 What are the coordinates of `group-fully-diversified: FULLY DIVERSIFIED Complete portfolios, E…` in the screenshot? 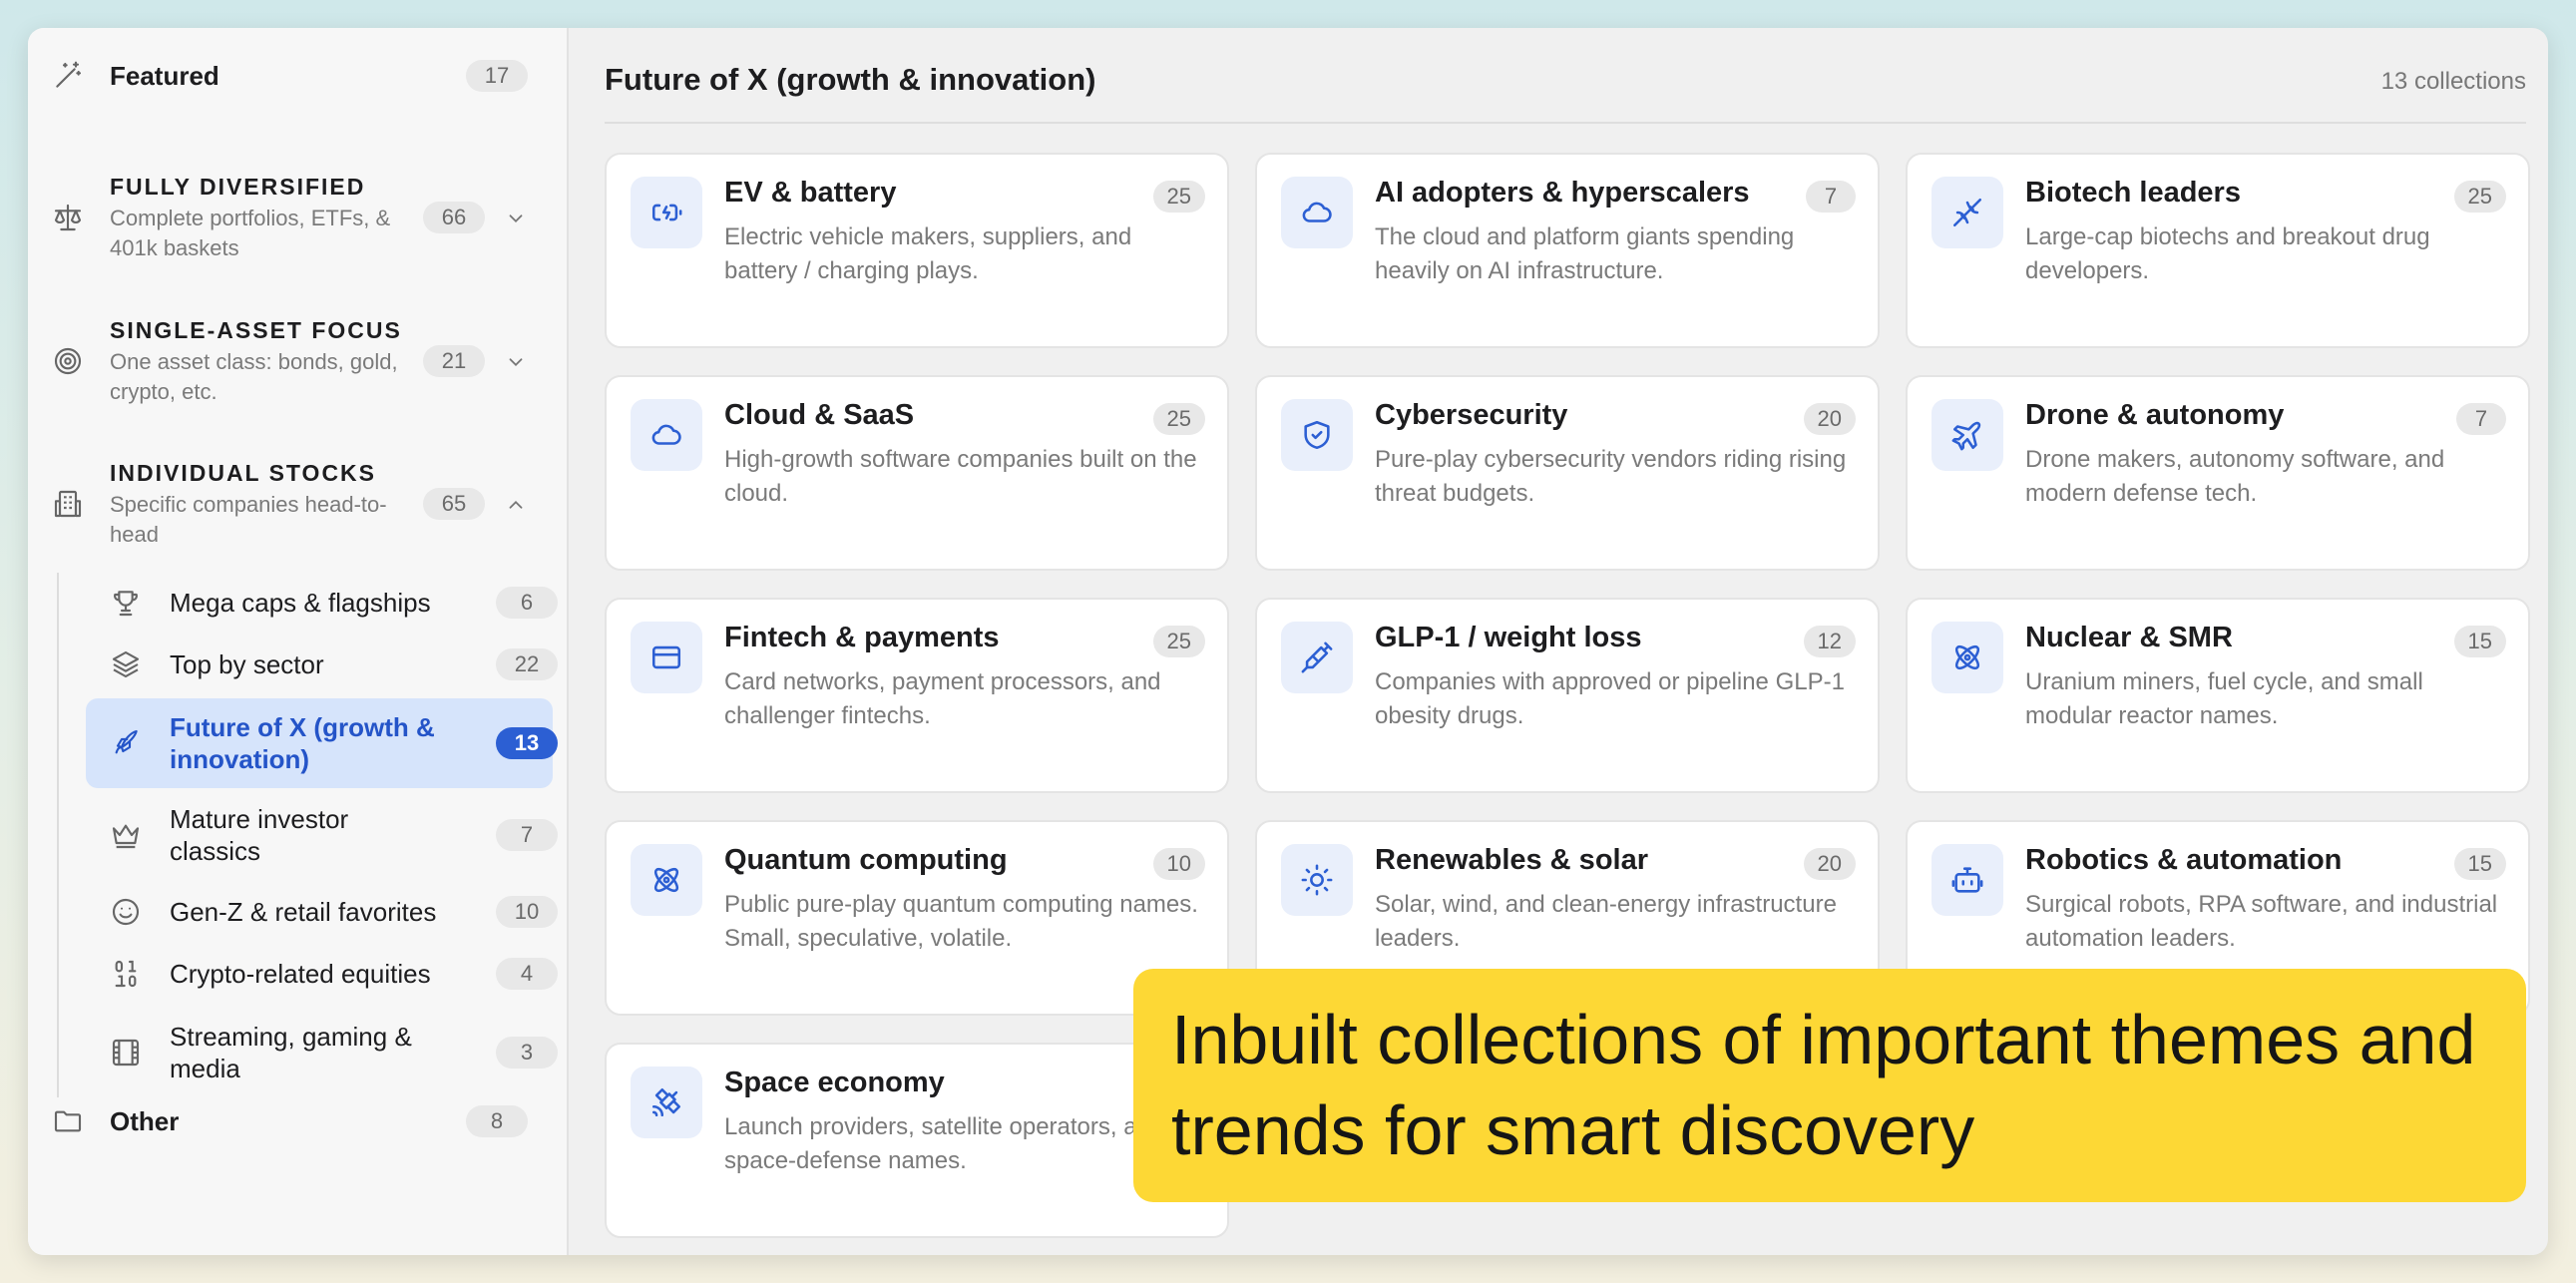 It's located at (297, 200).